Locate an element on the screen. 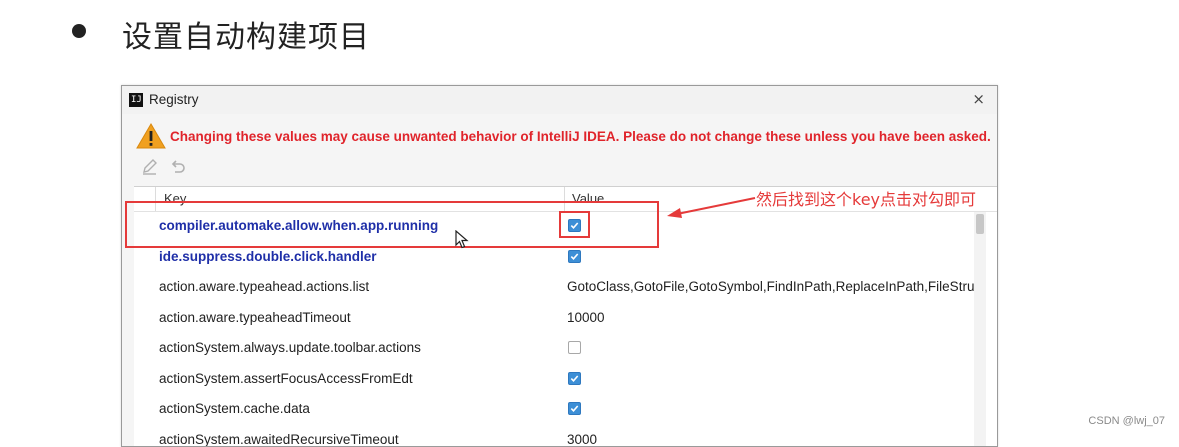  vertical-scrollbar is located at coordinates (980, 329).